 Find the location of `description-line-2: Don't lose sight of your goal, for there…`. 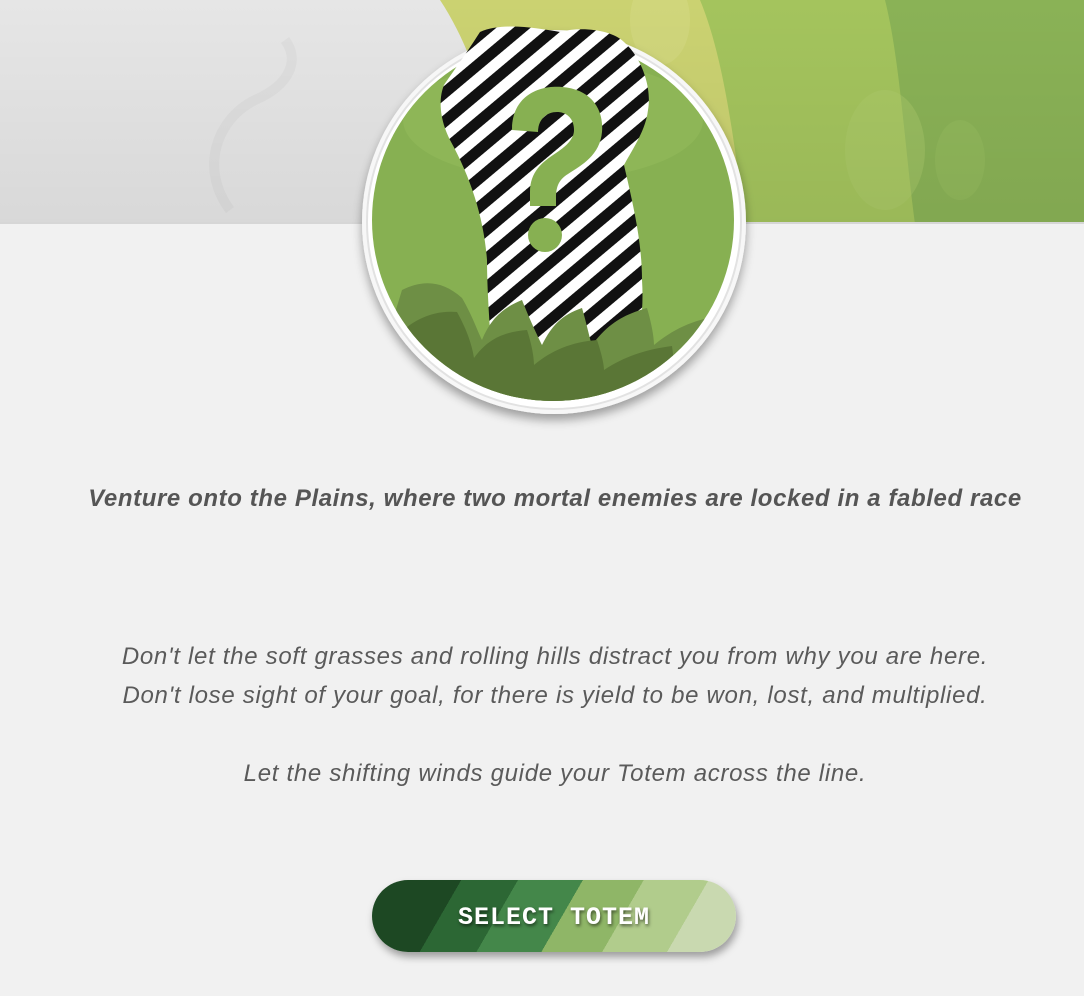

description-line-2: Don't lose sight of your goal, for there… is located at coordinates (555, 695).